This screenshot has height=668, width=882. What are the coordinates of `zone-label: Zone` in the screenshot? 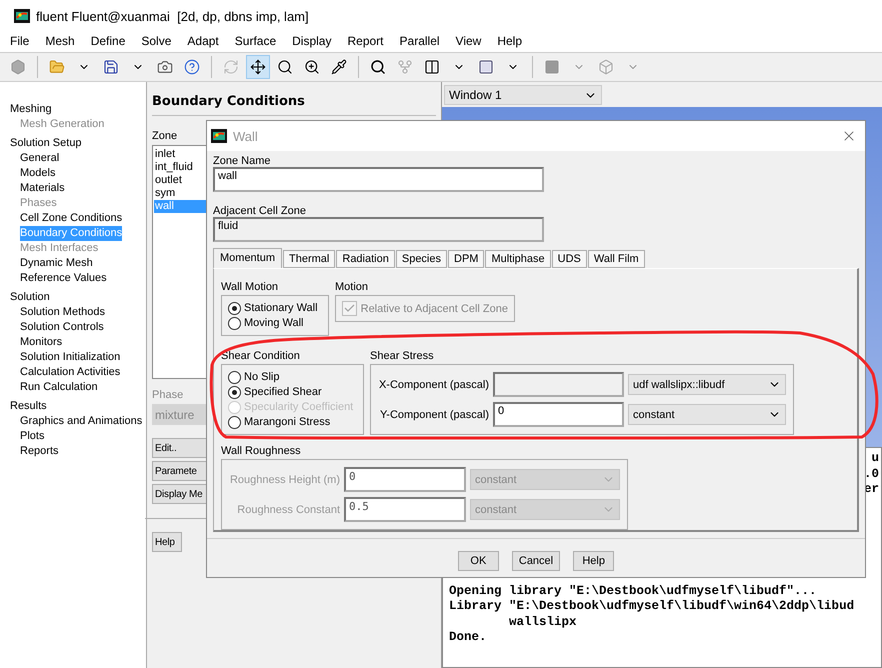 It's located at (165, 136).